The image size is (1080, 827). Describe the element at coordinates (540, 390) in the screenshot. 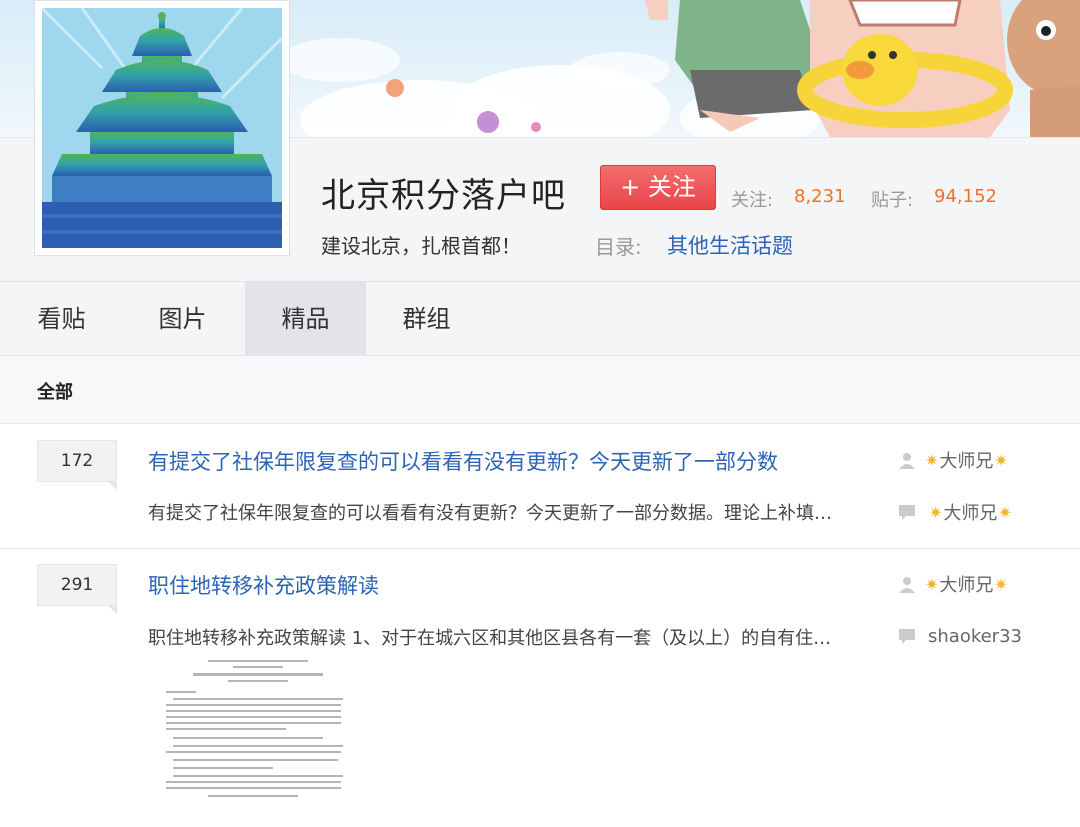

I see `category-filter-bar: 全部` at that location.